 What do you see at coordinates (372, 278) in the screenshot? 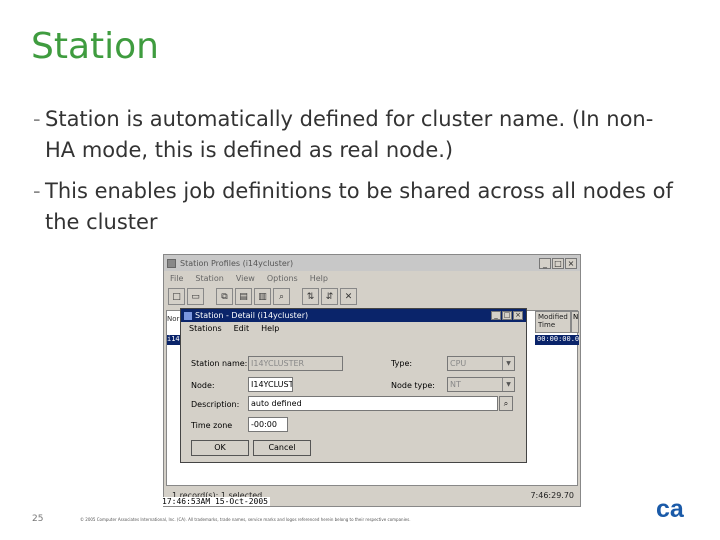
I see `outer-menubar: File Station View Options Help` at bounding box center [372, 278].